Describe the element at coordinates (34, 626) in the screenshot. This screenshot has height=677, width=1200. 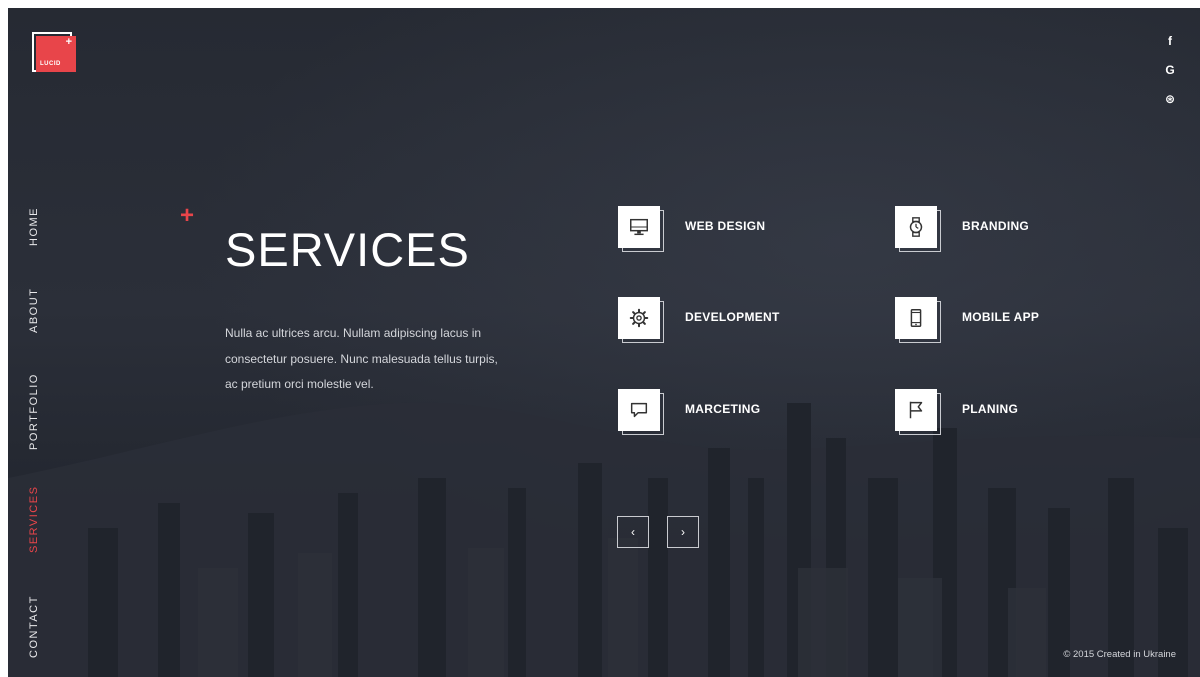
I see `nav-item-contact: CONTACT` at that location.